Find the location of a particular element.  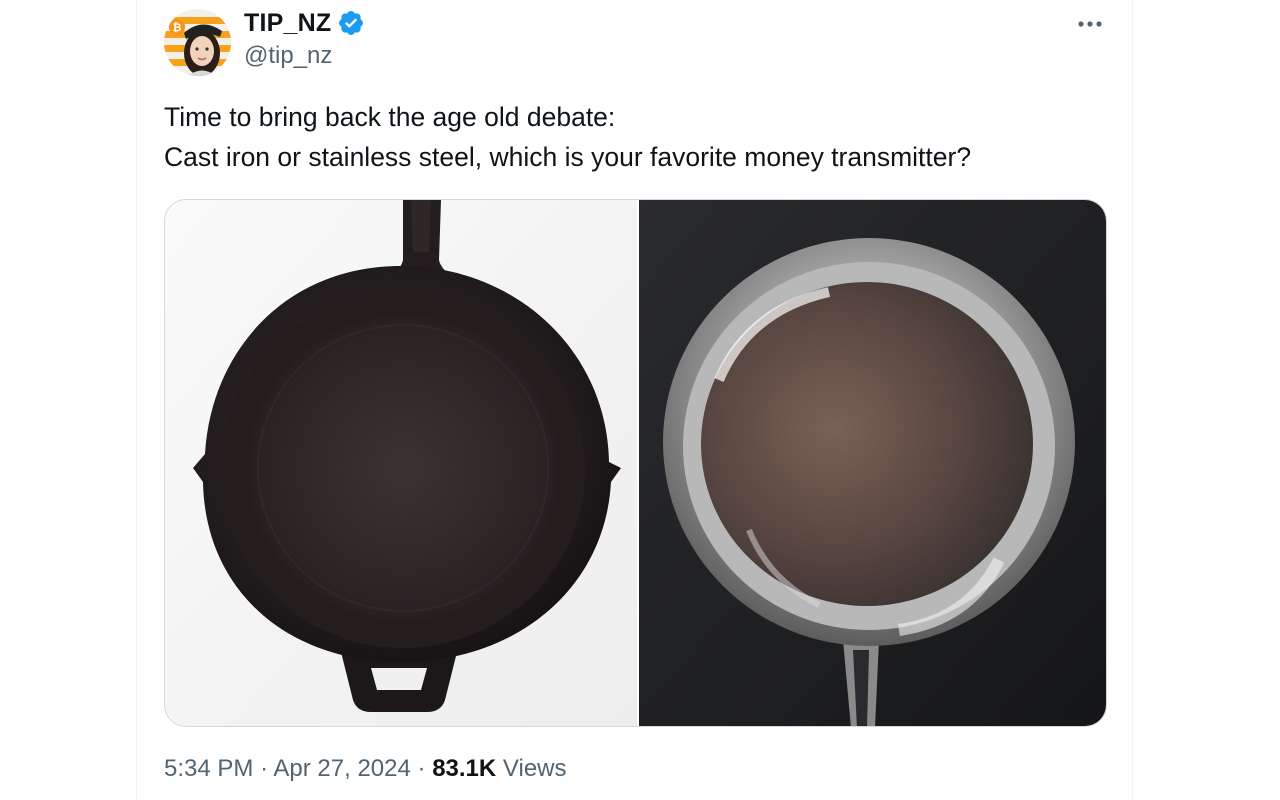

views-label: Views is located at coordinates (534, 768).